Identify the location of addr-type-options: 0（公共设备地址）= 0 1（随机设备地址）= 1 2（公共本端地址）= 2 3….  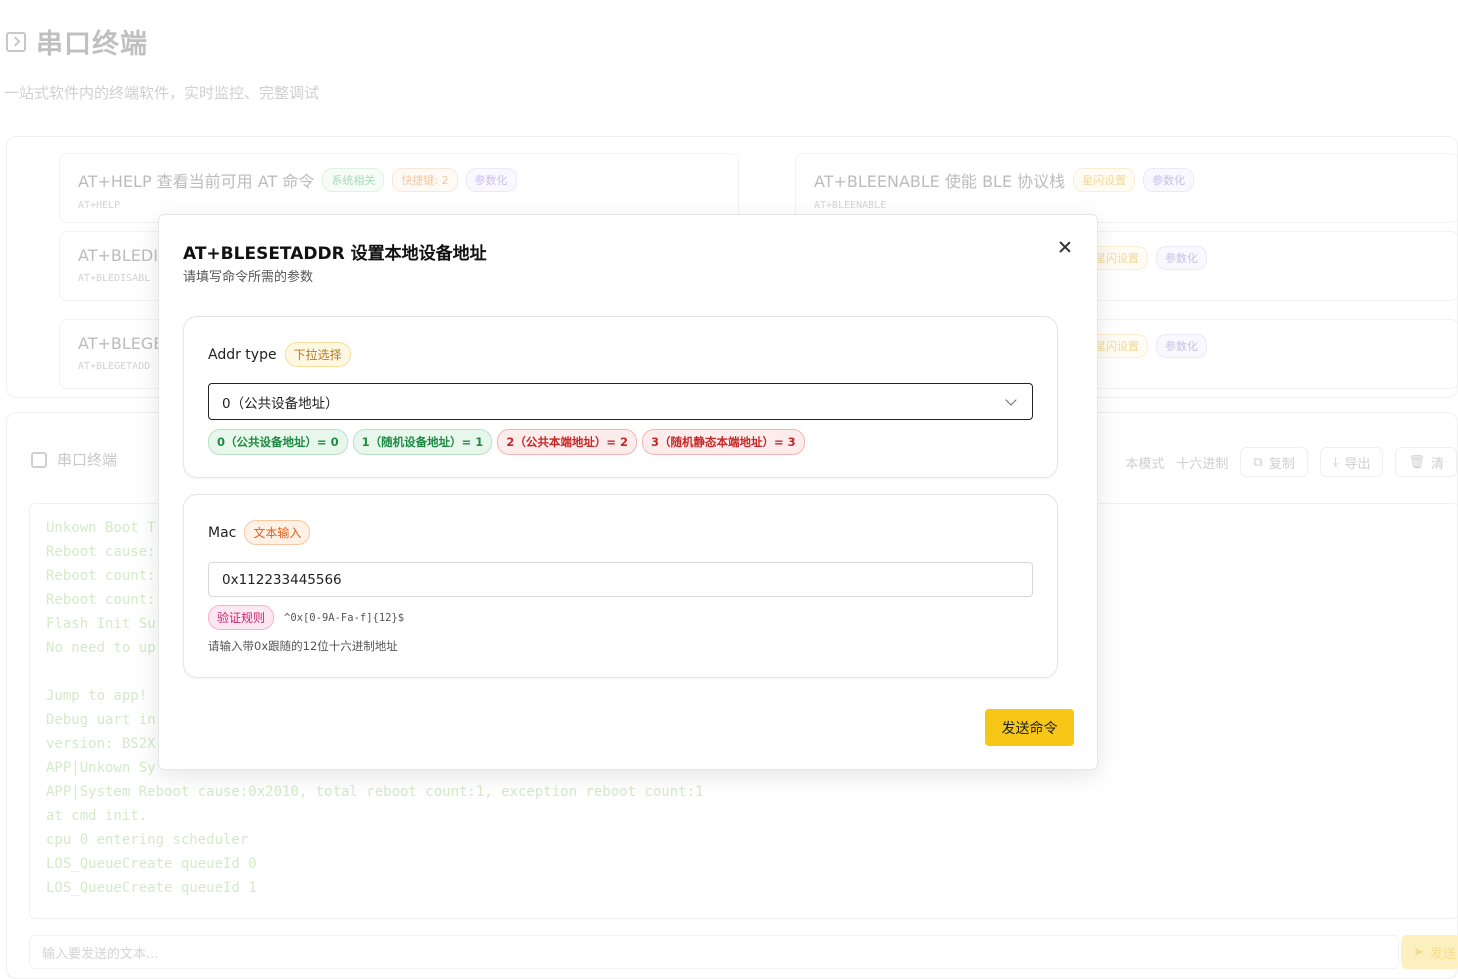
(506, 442).